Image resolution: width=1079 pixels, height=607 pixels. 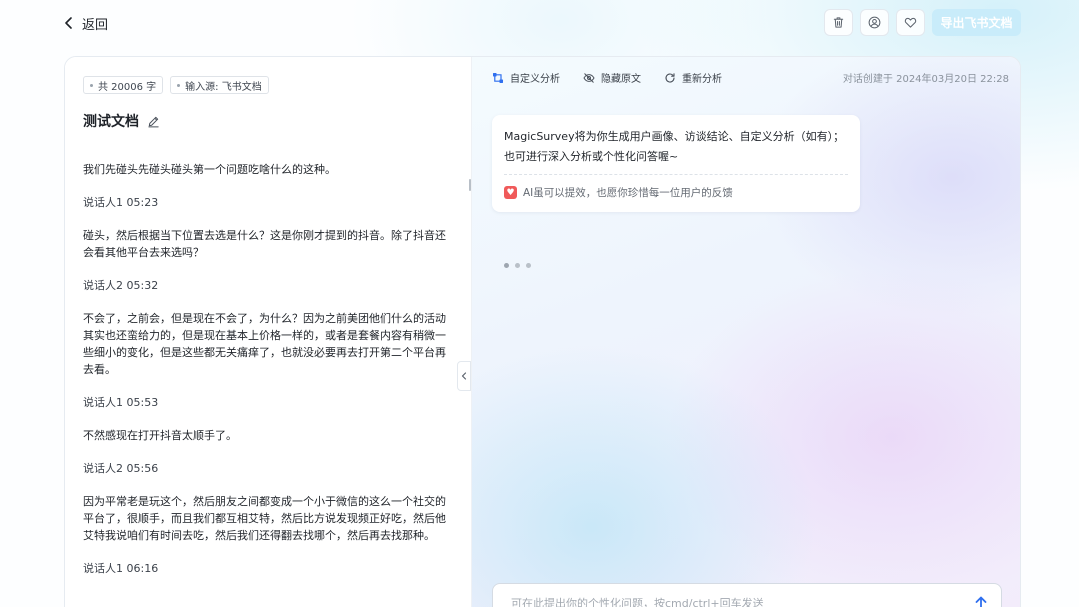 What do you see at coordinates (510, 192) in the screenshot?
I see `heart-gift-icon: ♥` at bounding box center [510, 192].